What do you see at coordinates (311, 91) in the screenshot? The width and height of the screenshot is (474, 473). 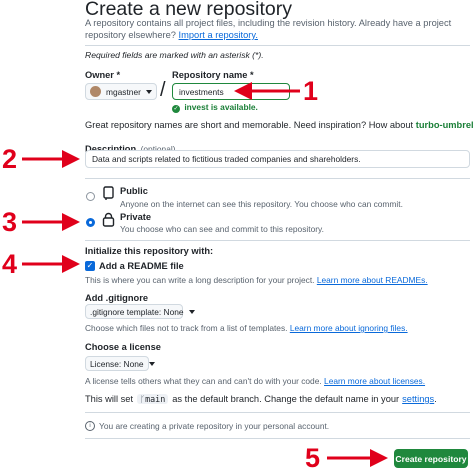 I see `annotation-number-1: 1` at bounding box center [311, 91].